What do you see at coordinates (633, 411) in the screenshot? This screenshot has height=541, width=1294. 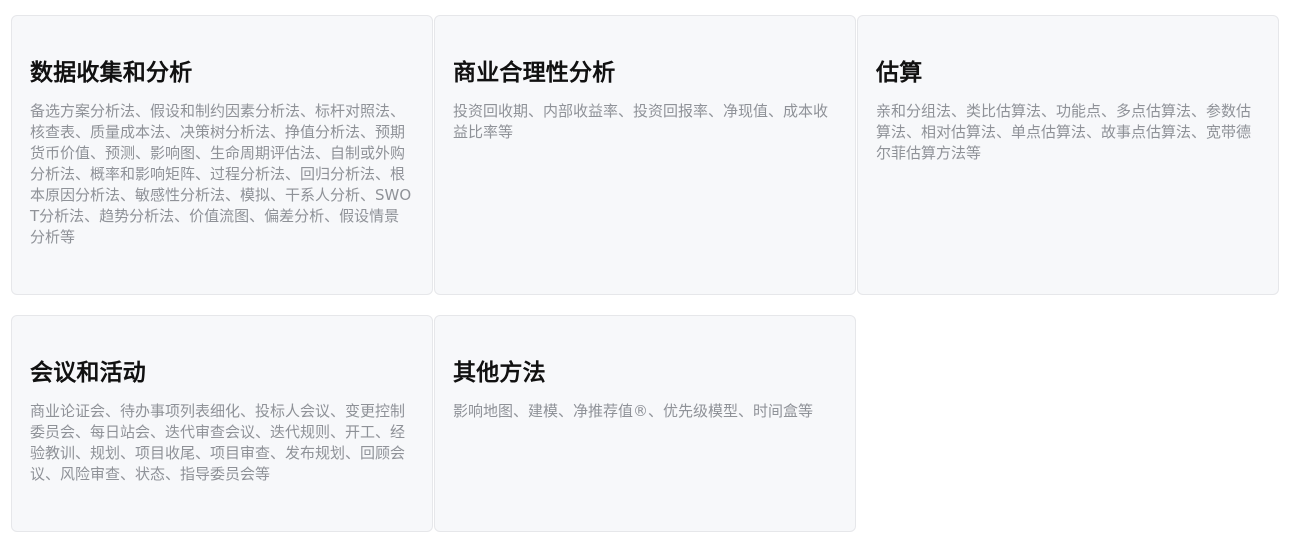 I see `card-description: 影响地图、建模、净推荐值®、优先级模型、时间盒等` at bounding box center [633, 411].